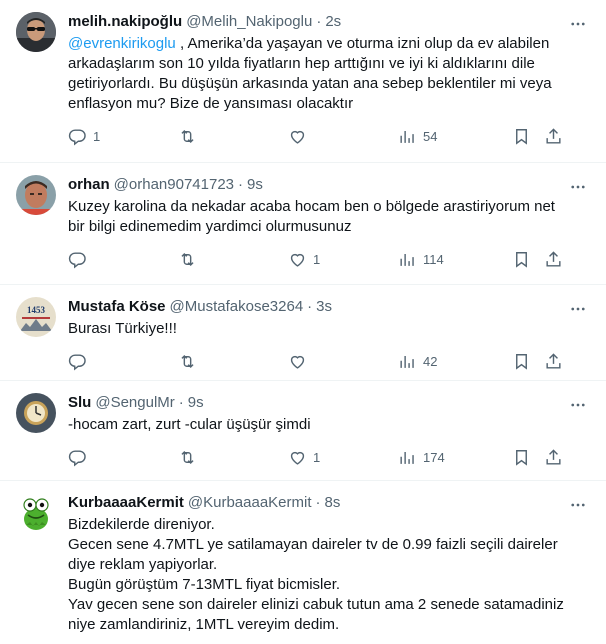 This screenshot has height=644, width=606. I want to click on action-bar: 1 174, so click(329, 457).